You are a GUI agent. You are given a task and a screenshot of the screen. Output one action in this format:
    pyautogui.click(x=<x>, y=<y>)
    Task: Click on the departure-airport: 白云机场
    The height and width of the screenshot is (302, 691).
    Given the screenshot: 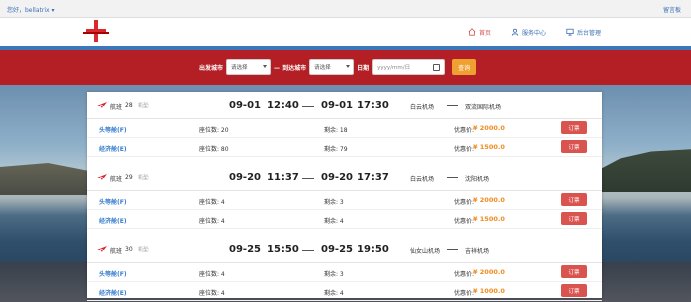 What is the action you would take?
    pyautogui.click(x=422, y=179)
    